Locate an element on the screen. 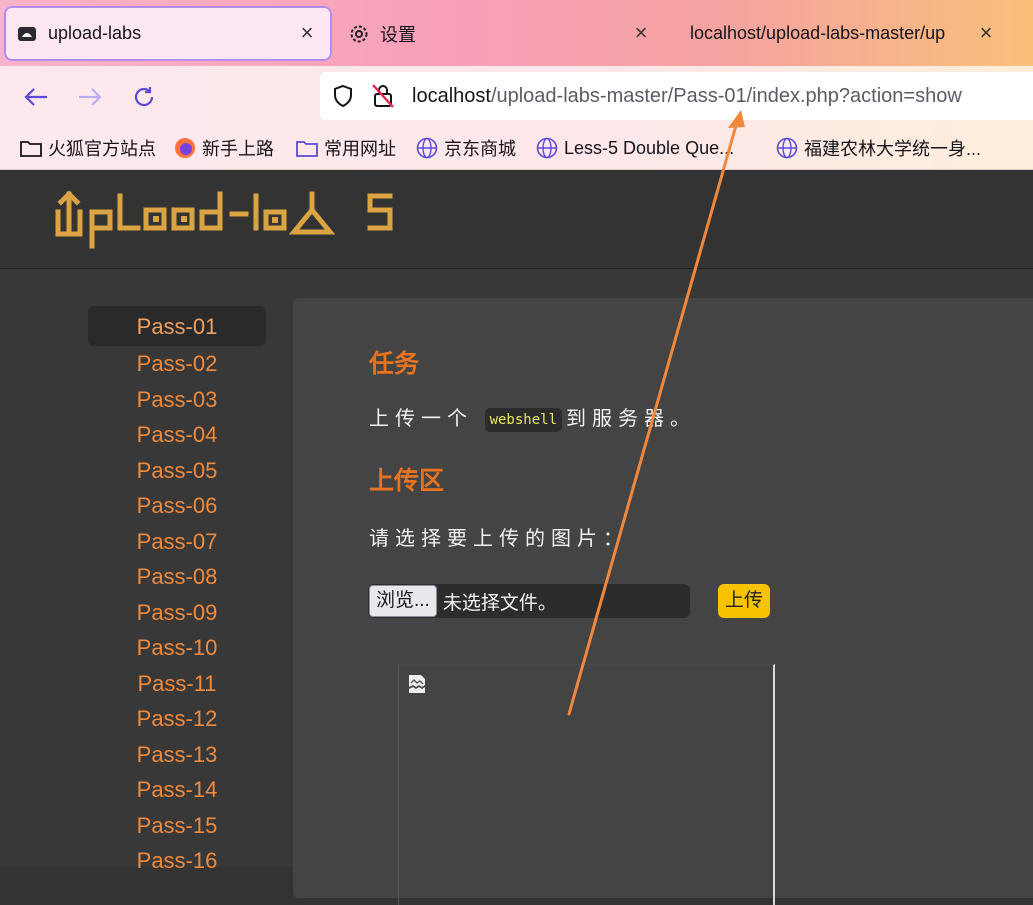  reload-button is located at coordinates (144, 97).